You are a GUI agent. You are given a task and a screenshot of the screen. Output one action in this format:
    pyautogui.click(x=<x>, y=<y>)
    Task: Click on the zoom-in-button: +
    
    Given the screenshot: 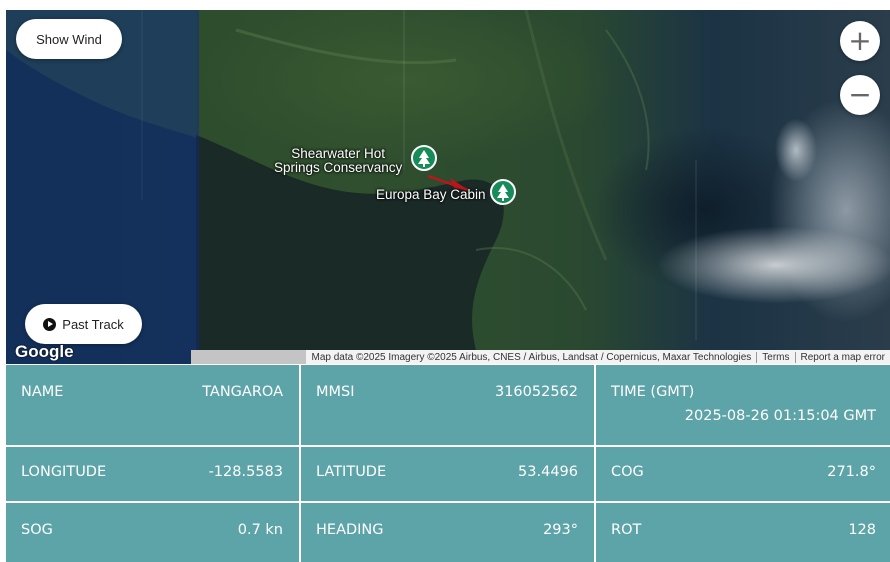 What is the action you would take?
    pyautogui.click(x=860, y=41)
    